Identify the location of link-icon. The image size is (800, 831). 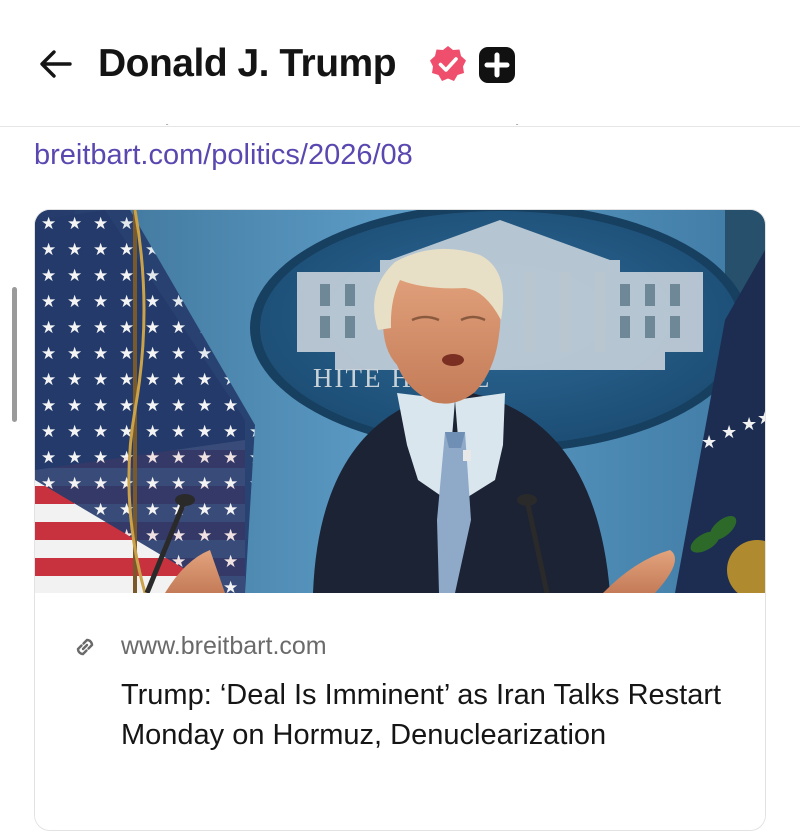
(85, 647).